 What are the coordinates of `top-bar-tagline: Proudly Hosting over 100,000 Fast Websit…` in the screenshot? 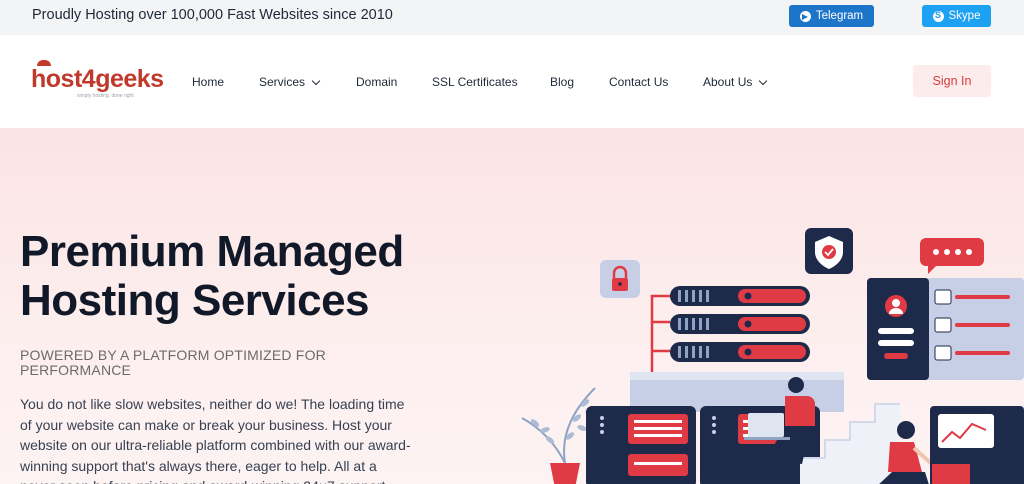 It's located at (212, 15).